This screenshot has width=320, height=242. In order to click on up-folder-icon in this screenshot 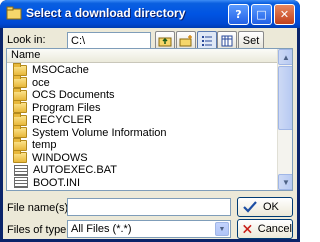, I will do `click(165, 42)`.